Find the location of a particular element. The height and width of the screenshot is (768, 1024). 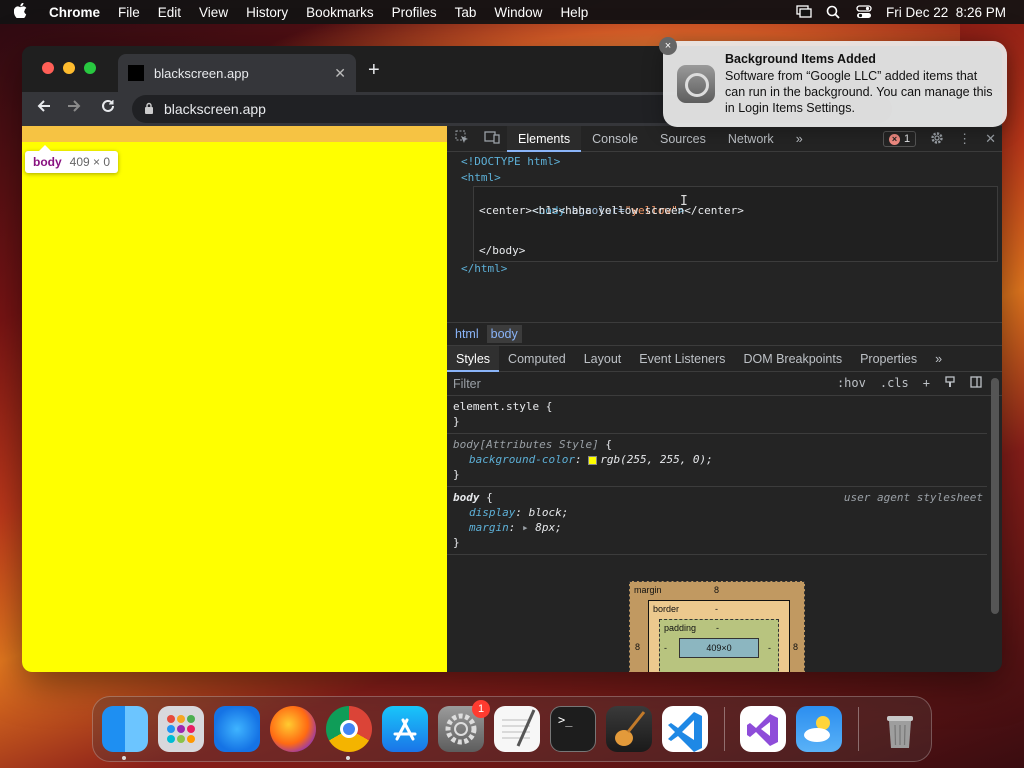

paint-brush-icon is located at coordinates (950, 383).